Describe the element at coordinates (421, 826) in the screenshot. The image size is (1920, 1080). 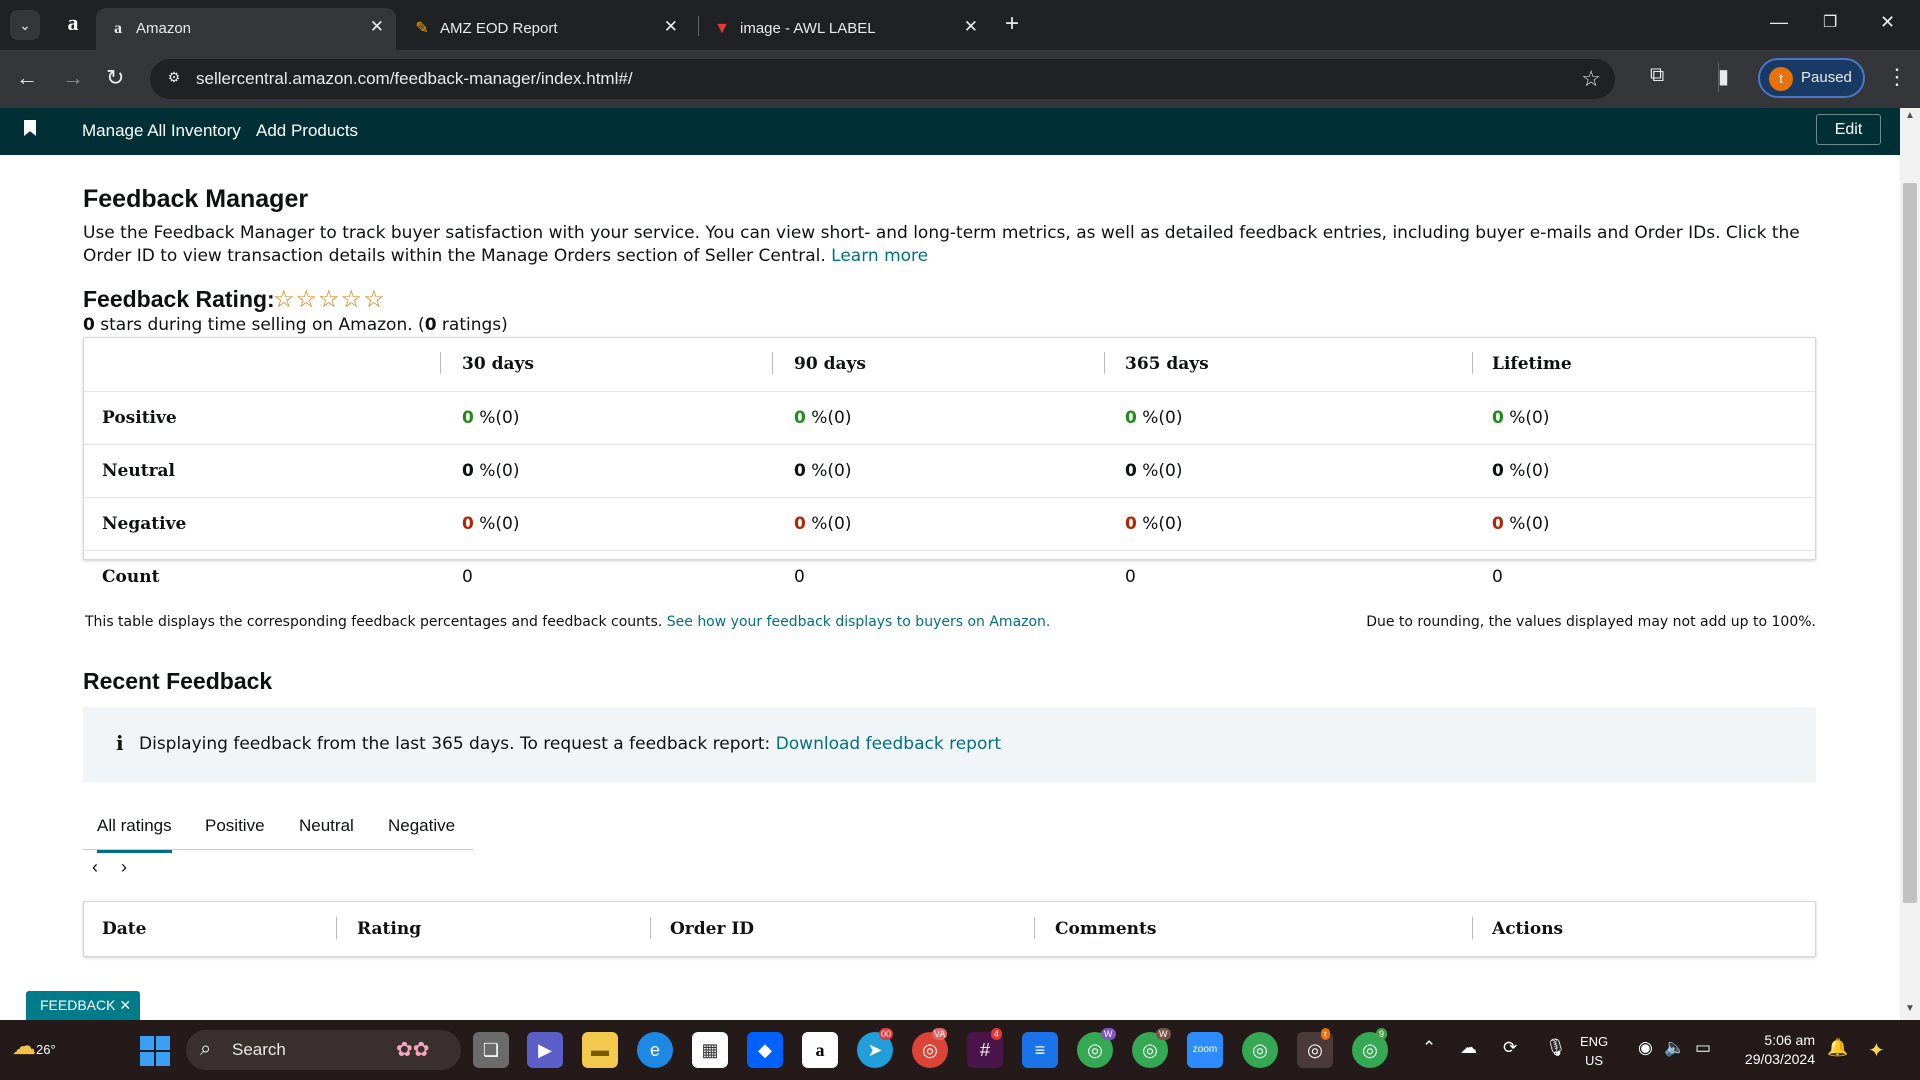
I see `tab-negative: Negative` at that location.